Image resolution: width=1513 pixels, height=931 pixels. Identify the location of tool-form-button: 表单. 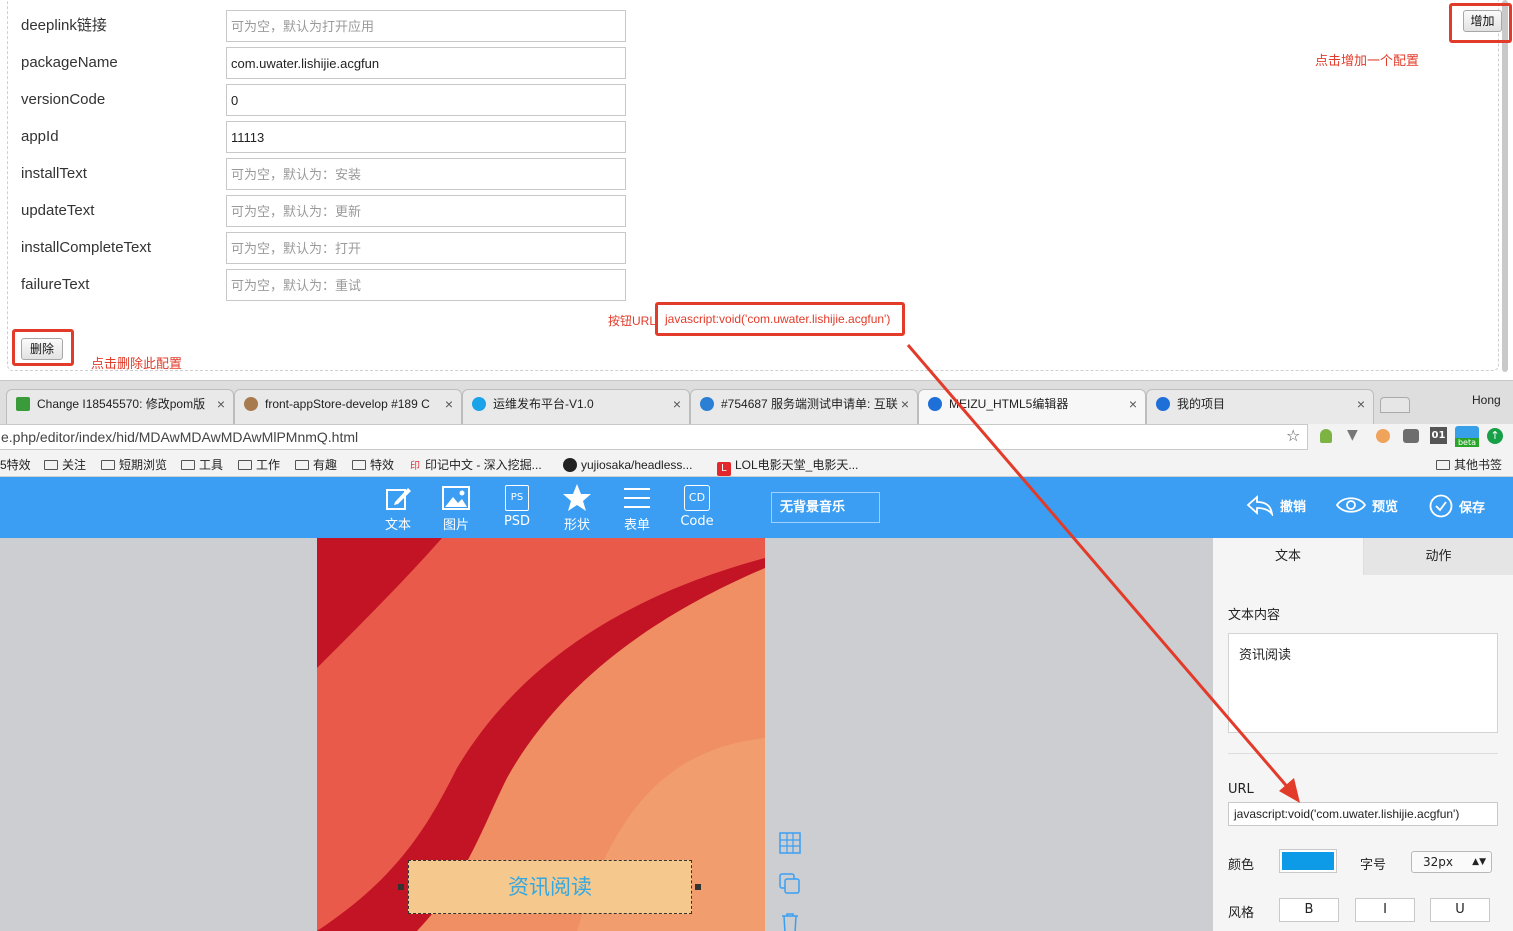
(637, 507).